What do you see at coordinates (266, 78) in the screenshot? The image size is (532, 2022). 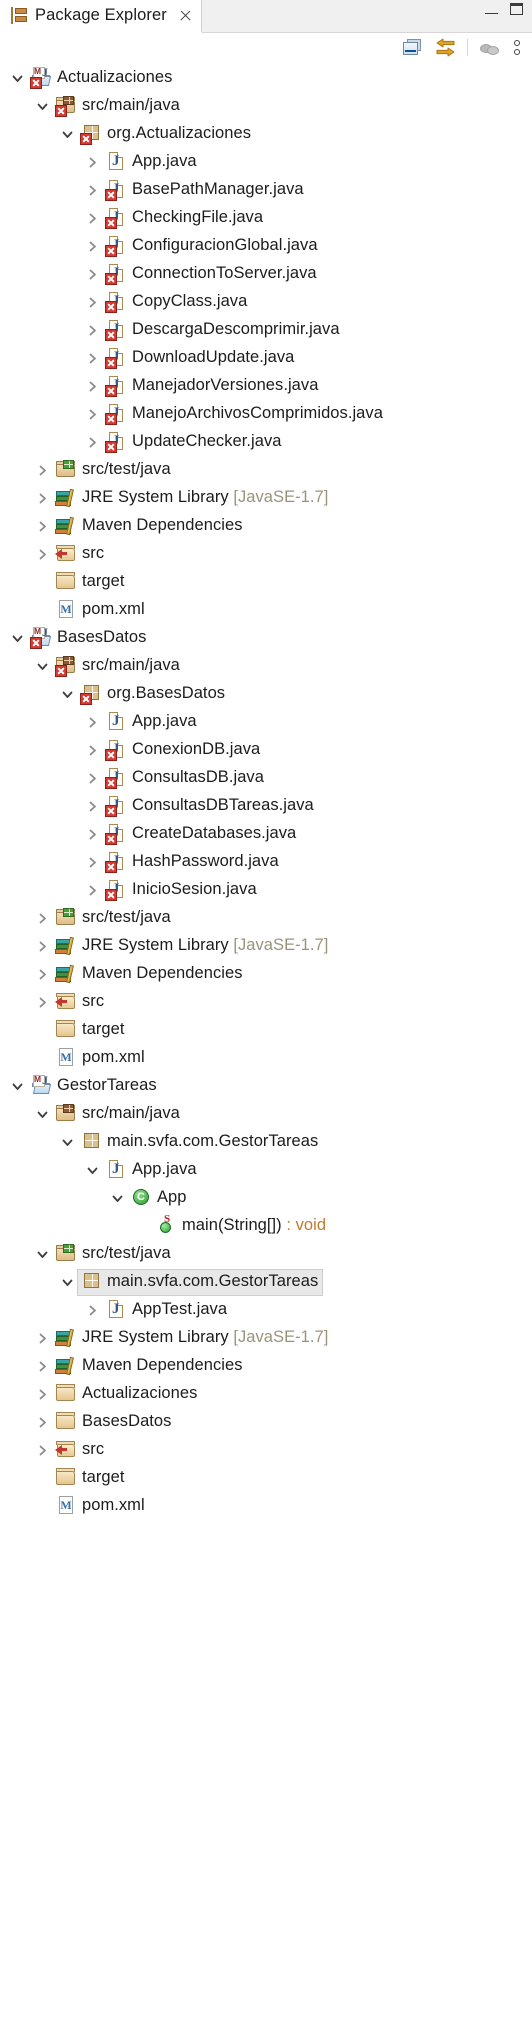 I see `tree-row: M J Actualizaciones` at bounding box center [266, 78].